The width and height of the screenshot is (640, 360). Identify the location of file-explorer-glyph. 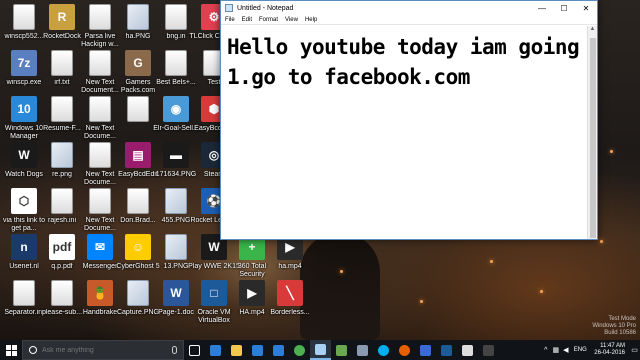
(236, 350).